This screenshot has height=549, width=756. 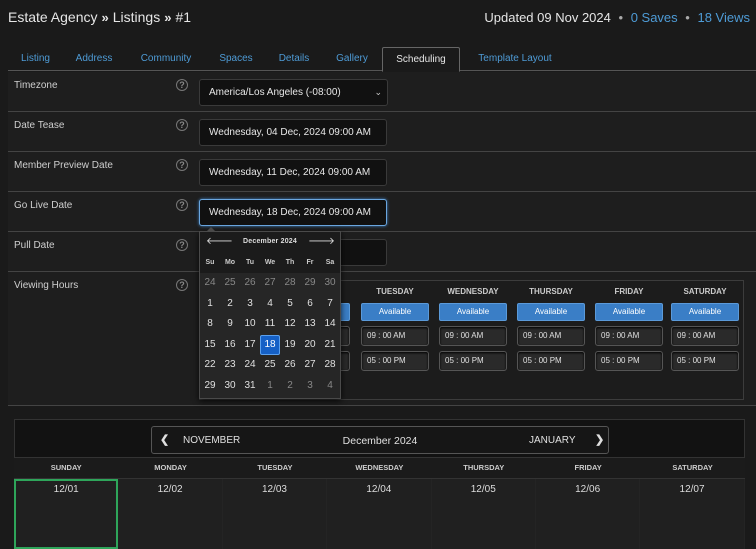 What do you see at coordinates (310, 324) in the screenshot?
I see `date-picker-day: 13` at bounding box center [310, 324].